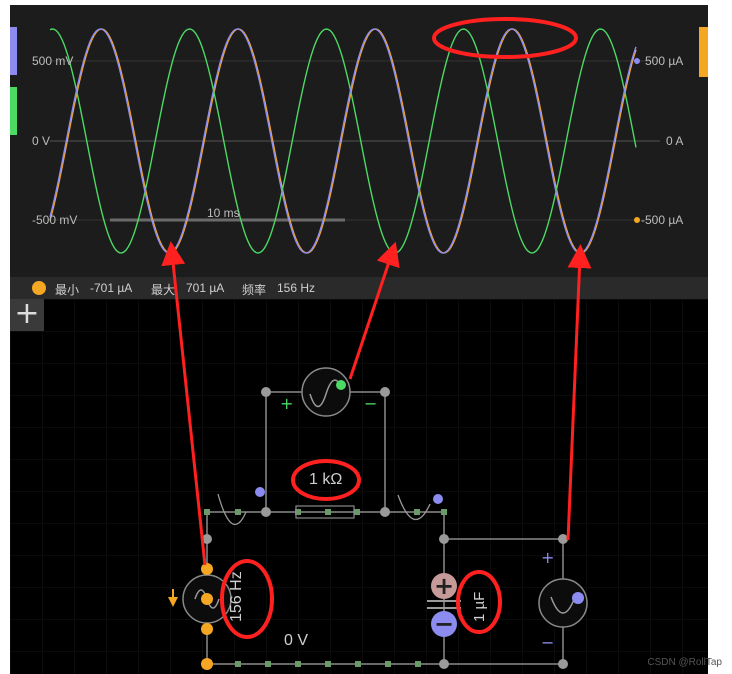 This screenshot has height=674, width=732. Describe the element at coordinates (223, 213) in the screenshot. I see `time-scale-label: 10 ms` at that location.